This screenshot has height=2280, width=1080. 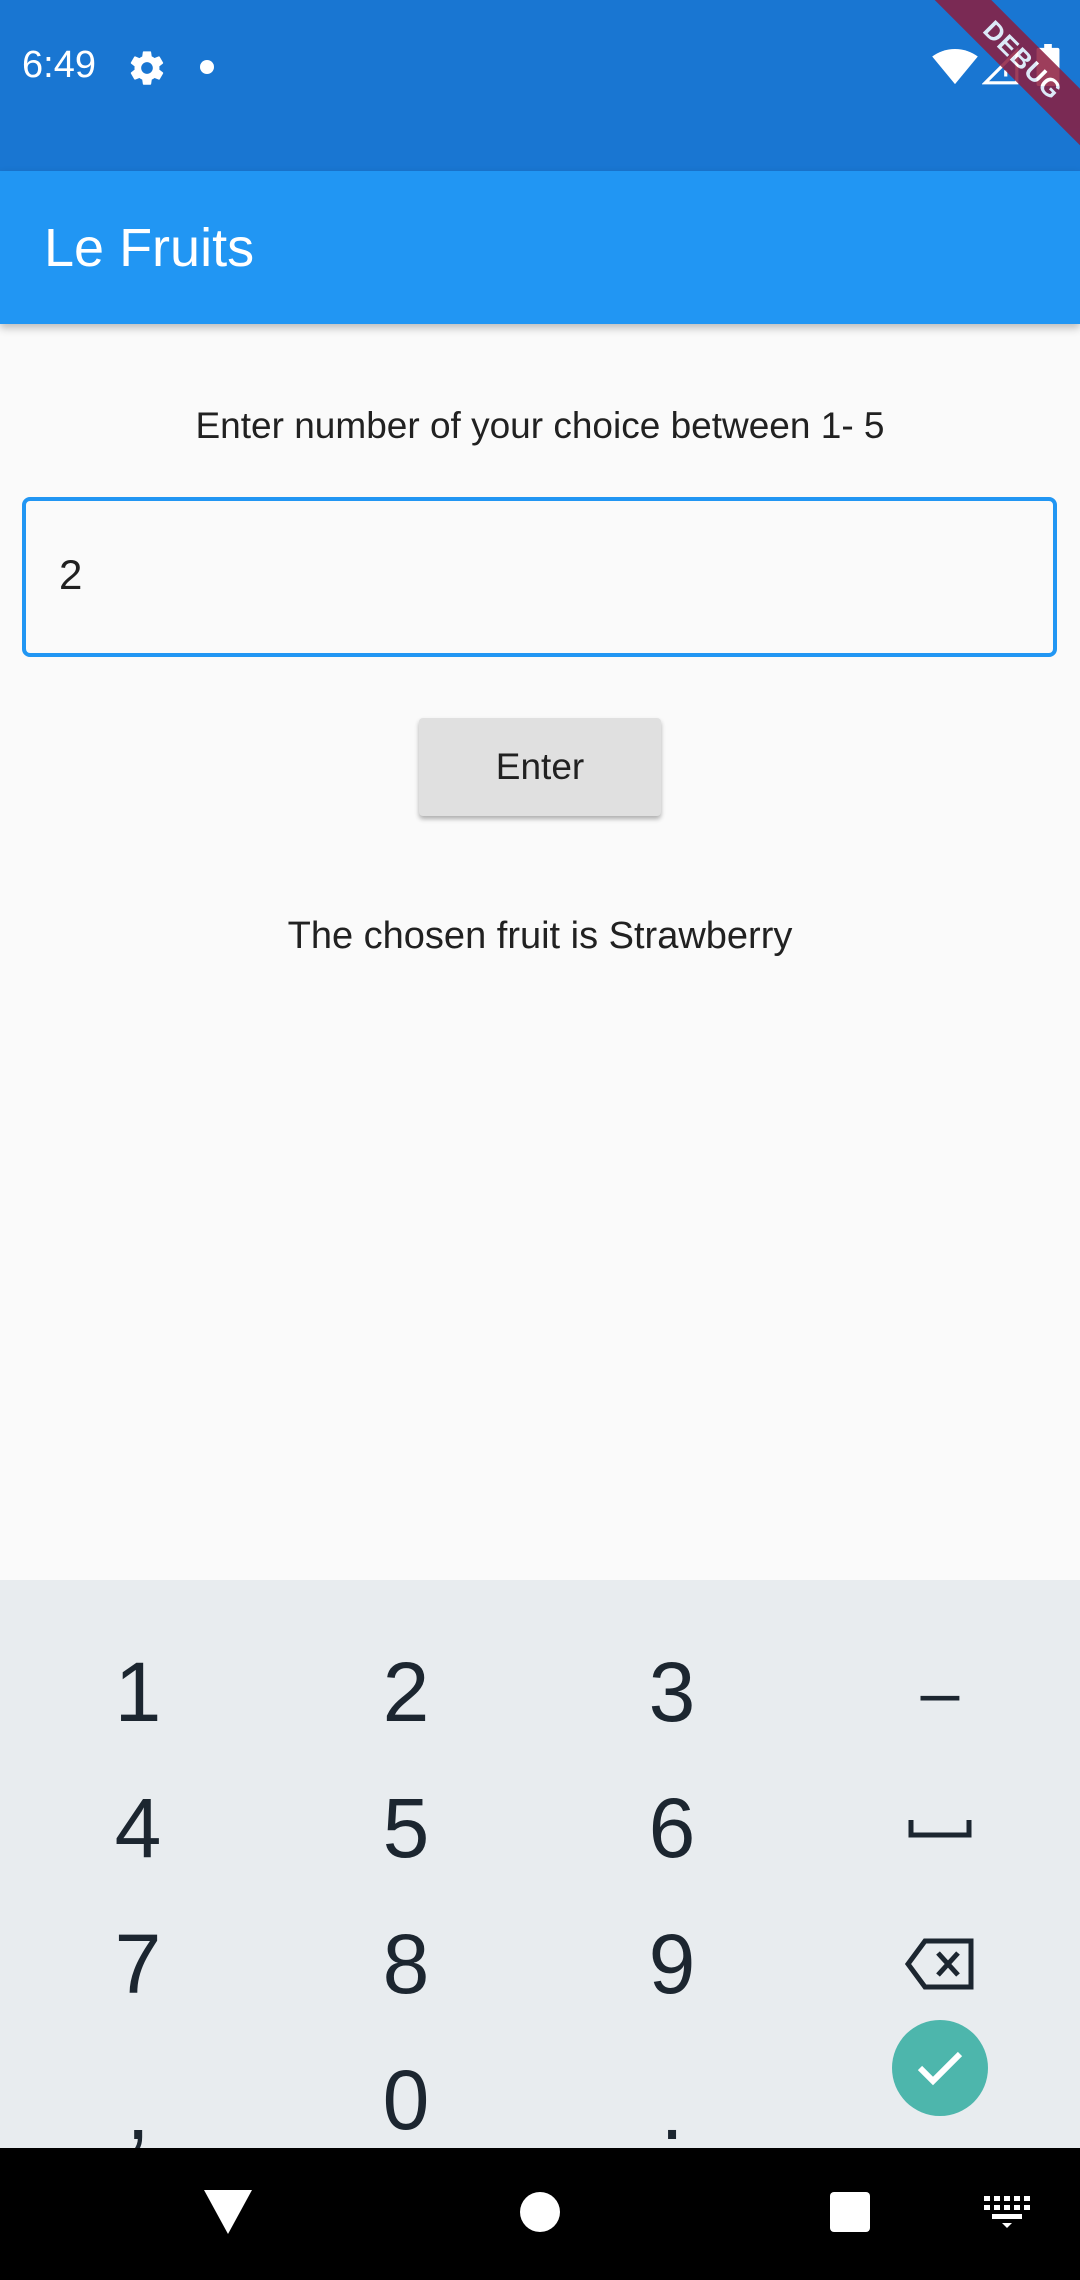 I want to click on gear-icon, so click(x=147, y=68).